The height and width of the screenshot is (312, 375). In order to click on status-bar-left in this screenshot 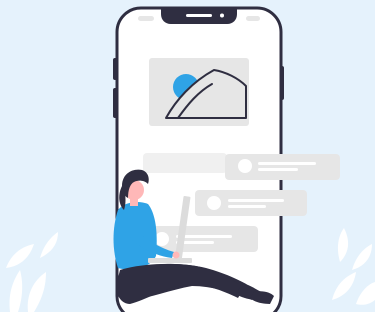, I will do `click(146, 18)`.